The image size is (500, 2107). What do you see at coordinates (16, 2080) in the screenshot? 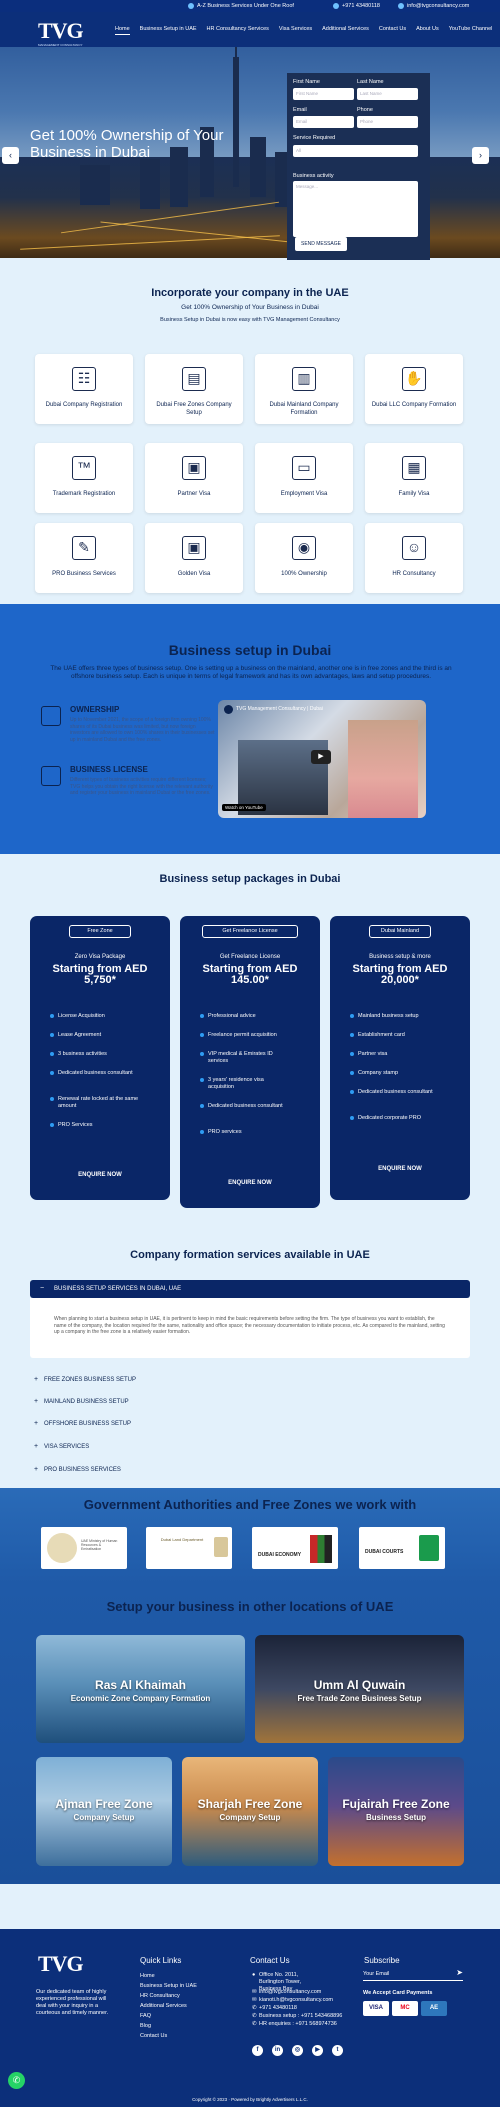
I see `whatsapp-chat-icon: ✆` at bounding box center [16, 2080].